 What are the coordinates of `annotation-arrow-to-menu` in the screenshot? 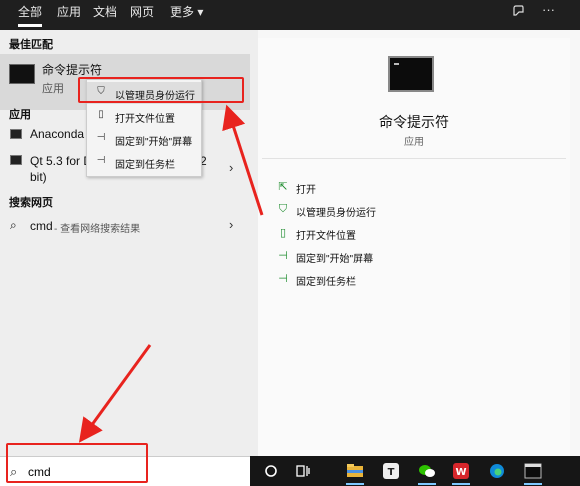 It's located at (243, 160).